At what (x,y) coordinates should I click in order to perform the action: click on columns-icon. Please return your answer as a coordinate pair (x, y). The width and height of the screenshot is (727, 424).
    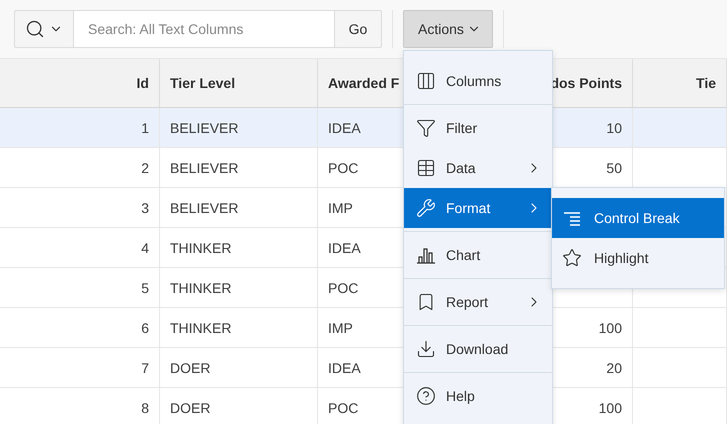
    Looking at the image, I should click on (426, 81).